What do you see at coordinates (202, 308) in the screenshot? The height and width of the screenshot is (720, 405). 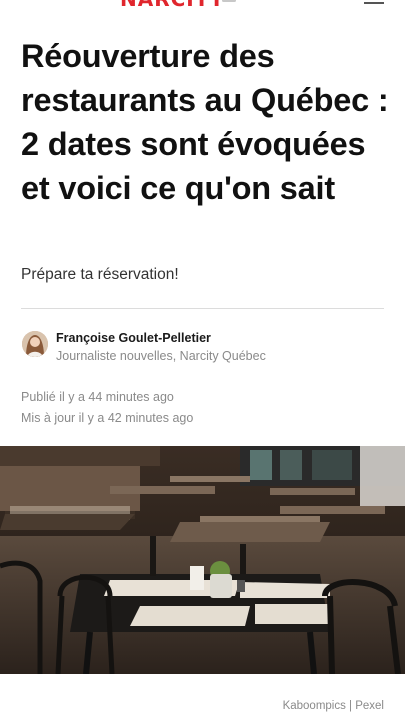 I see `divider` at bounding box center [202, 308].